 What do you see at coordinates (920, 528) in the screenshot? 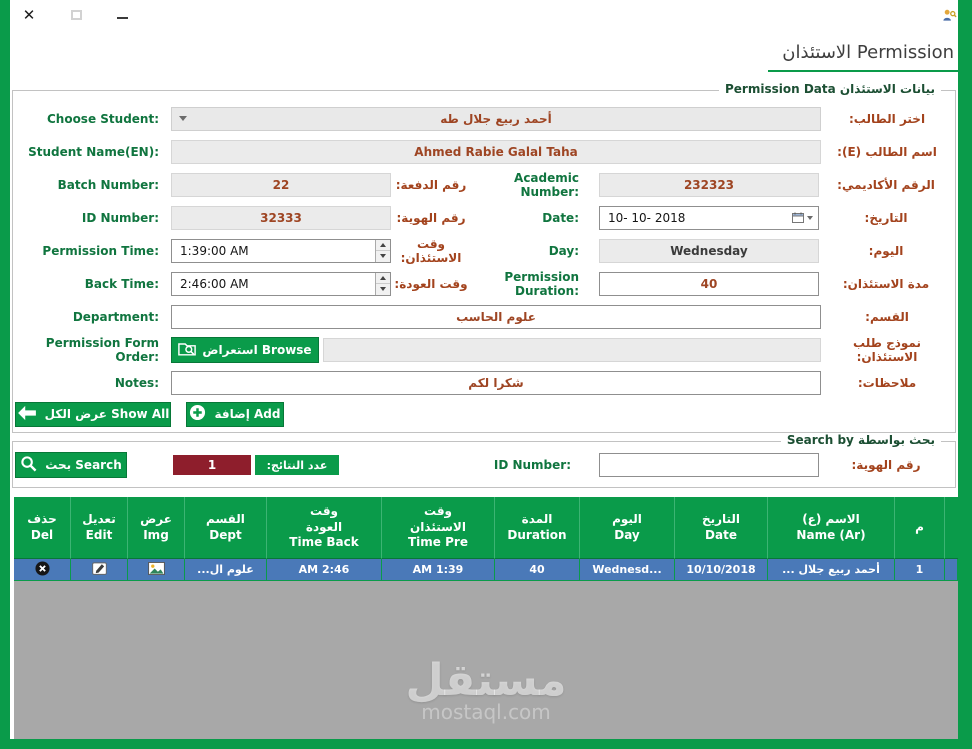
I see `column-header-index: م` at bounding box center [920, 528].